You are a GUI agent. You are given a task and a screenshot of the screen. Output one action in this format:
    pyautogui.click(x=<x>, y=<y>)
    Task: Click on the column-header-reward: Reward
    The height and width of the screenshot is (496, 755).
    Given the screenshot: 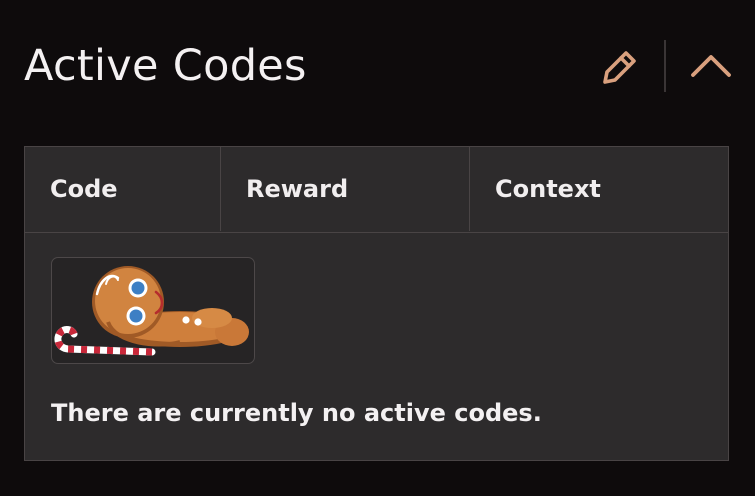 What is the action you would take?
    pyautogui.click(x=344, y=189)
    